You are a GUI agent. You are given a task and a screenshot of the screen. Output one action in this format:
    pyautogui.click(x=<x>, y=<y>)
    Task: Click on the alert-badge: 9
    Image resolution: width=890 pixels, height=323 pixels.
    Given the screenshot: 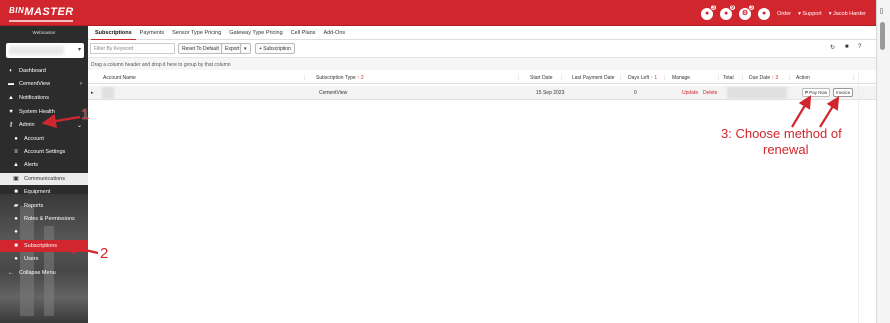 What is the action you would take?
    pyautogui.click(x=733, y=7)
    